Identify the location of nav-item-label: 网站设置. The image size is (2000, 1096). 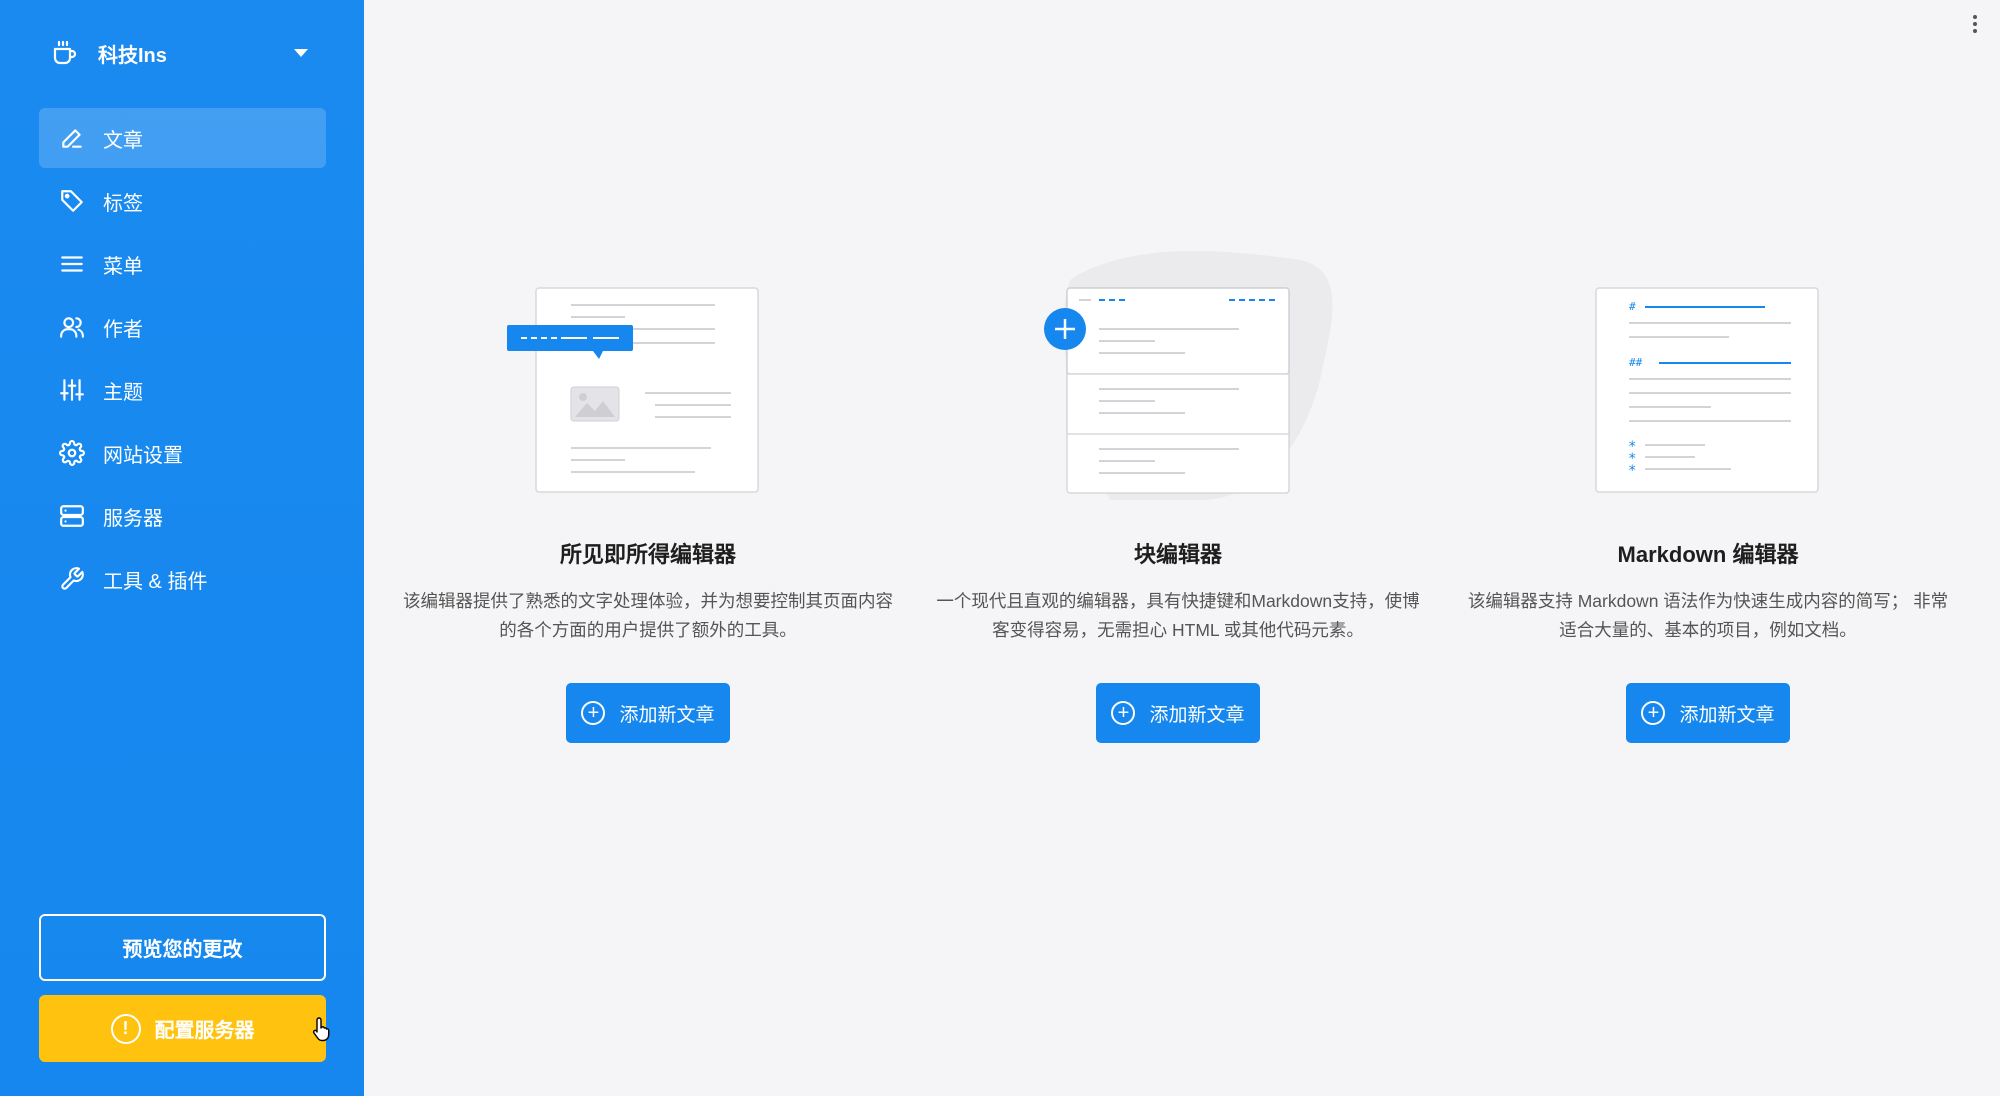
(143, 455).